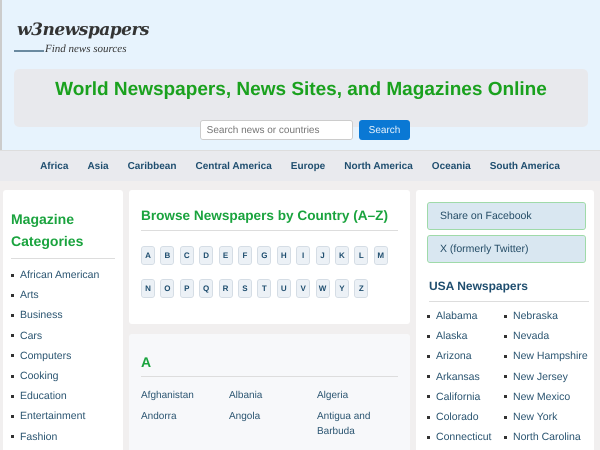  I want to click on letter-button: Q, so click(206, 288).